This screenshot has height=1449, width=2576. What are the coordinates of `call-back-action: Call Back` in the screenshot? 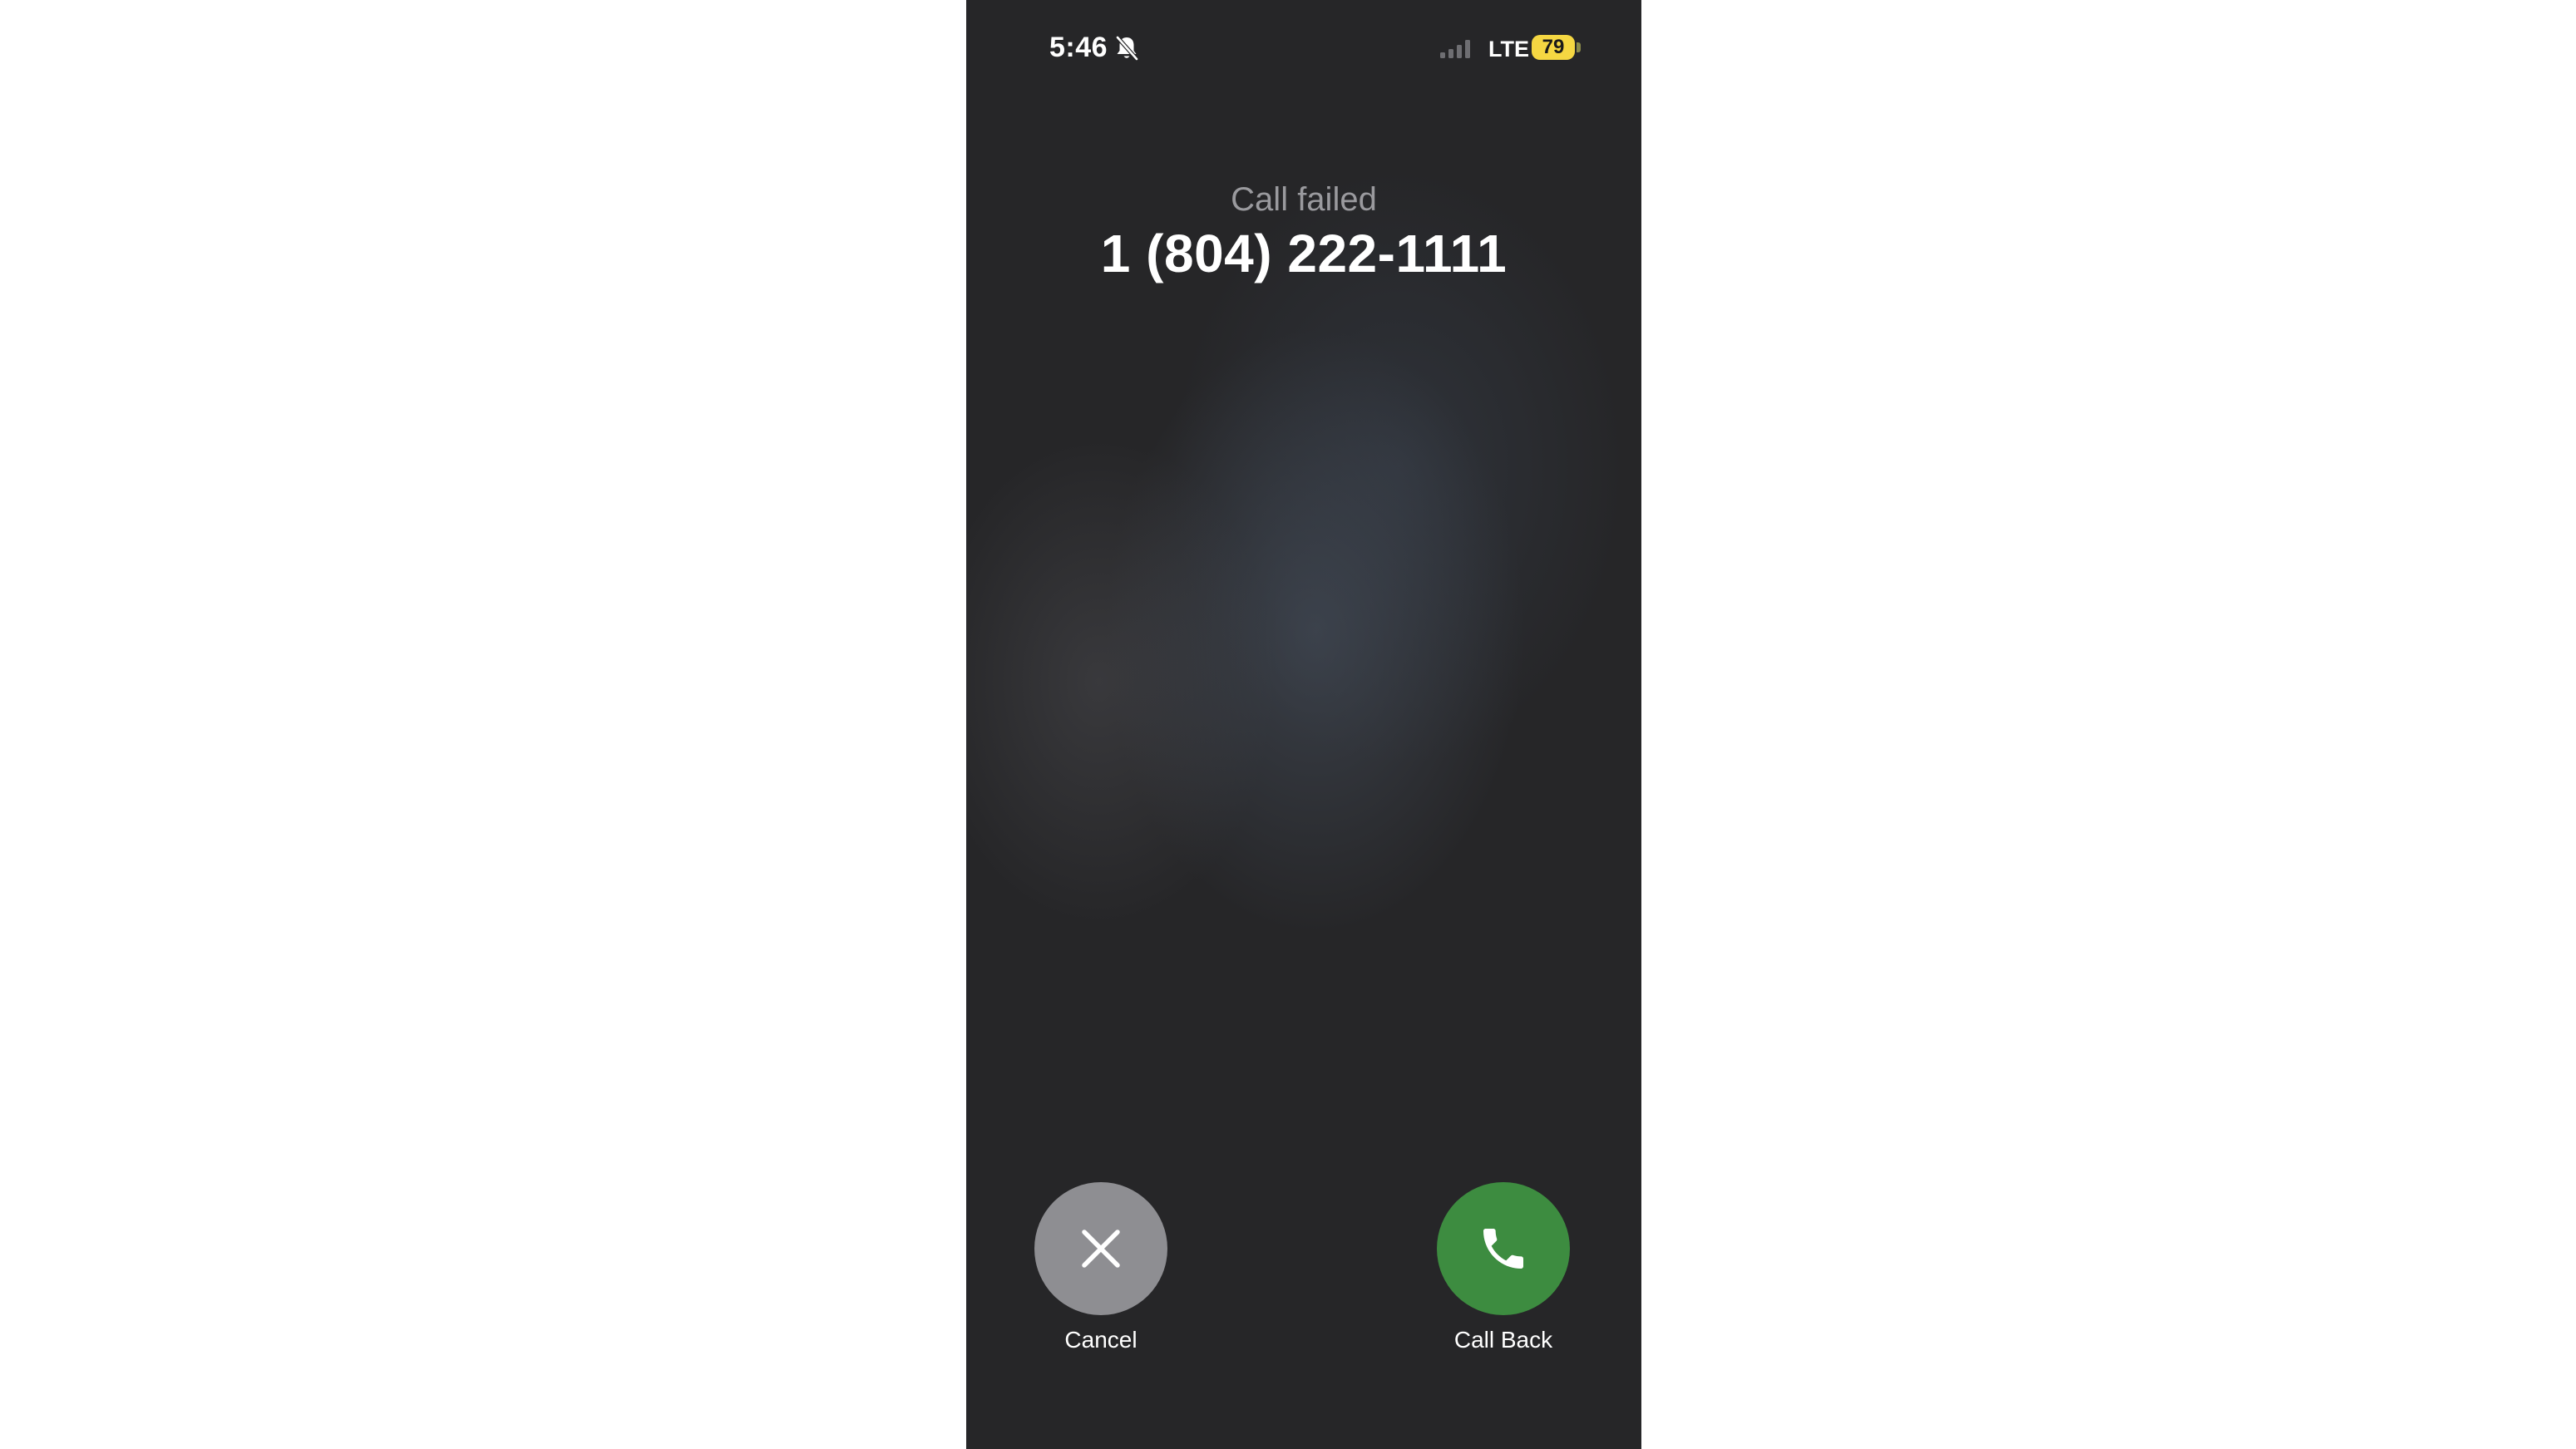 It's located at (1503, 1267).